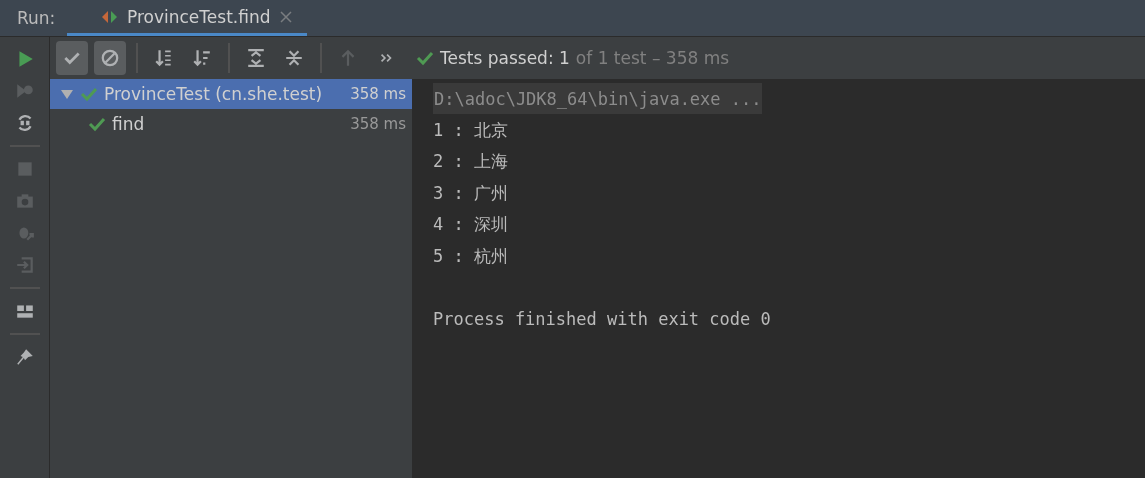 The width and height of the screenshot is (1145, 478). Describe the element at coordinates (470, 193) in the screenshot. I see `console-output: 3 : 广州` at that location.